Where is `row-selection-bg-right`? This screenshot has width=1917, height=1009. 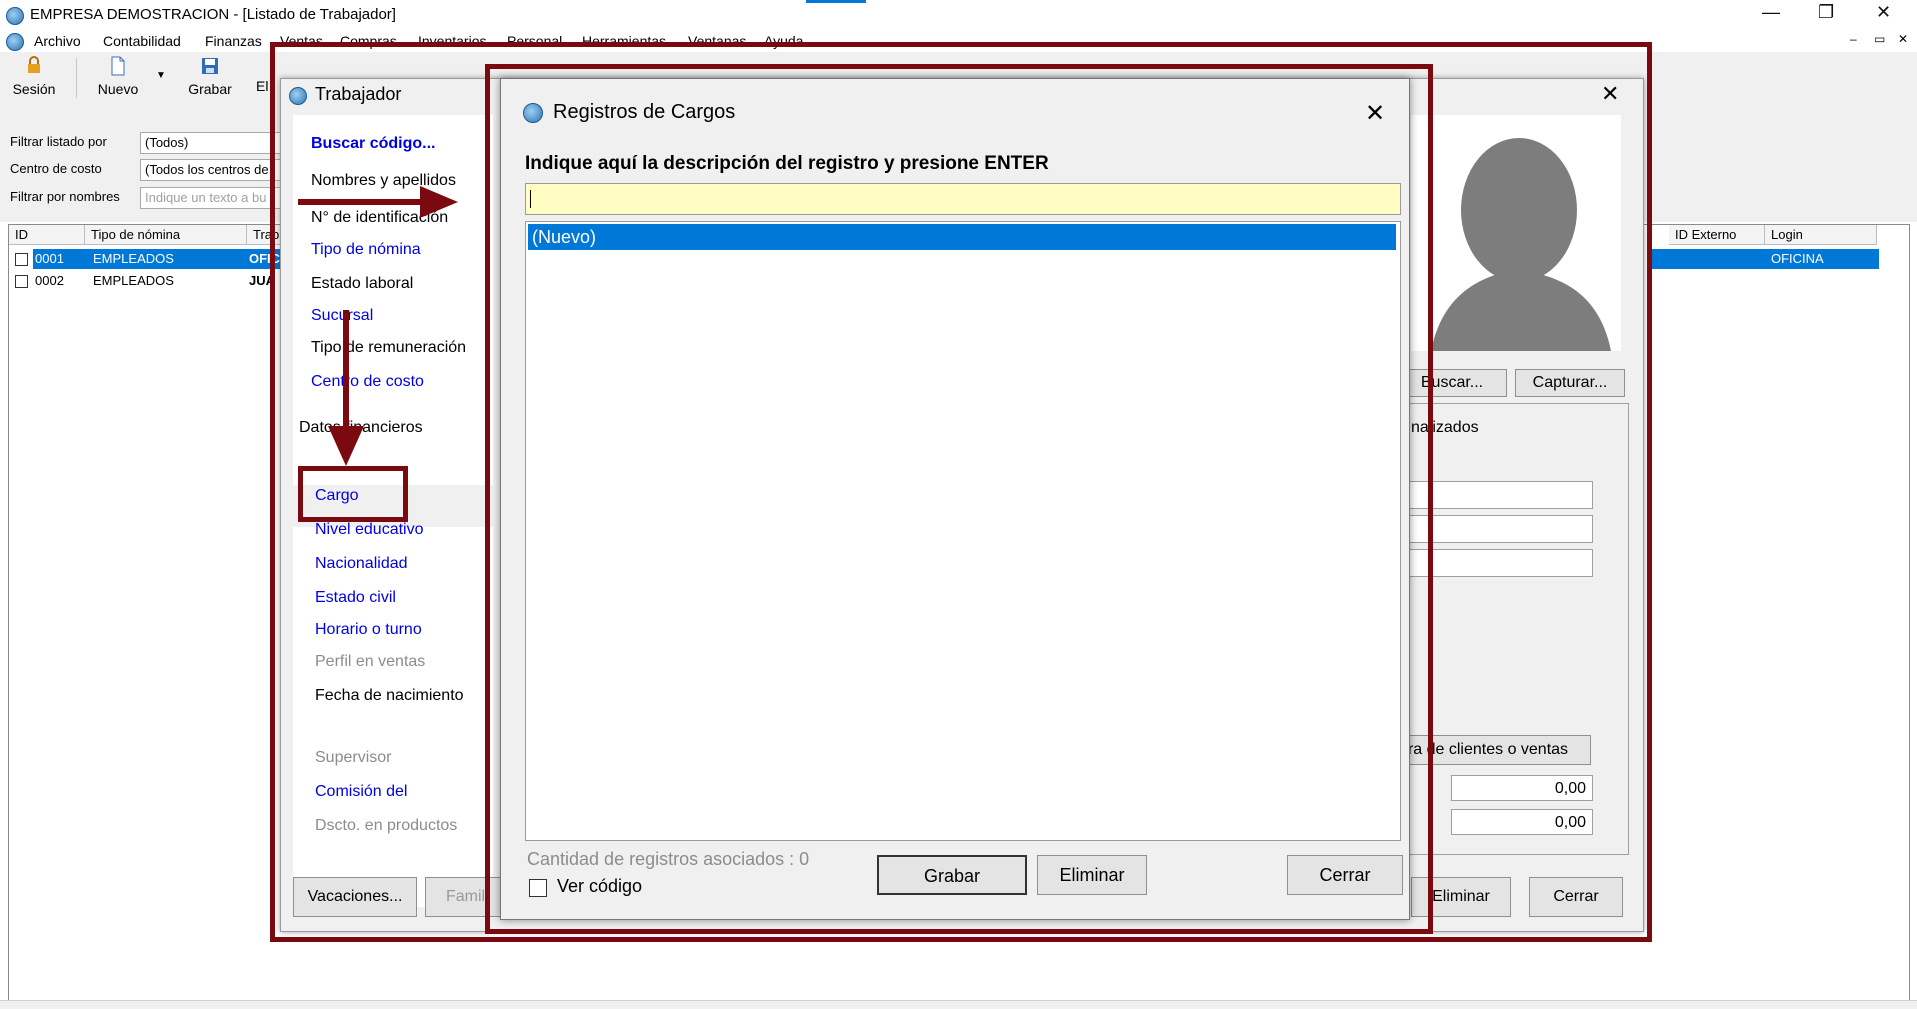
row-selection-bg-right is located at coordinates (1764, 259).